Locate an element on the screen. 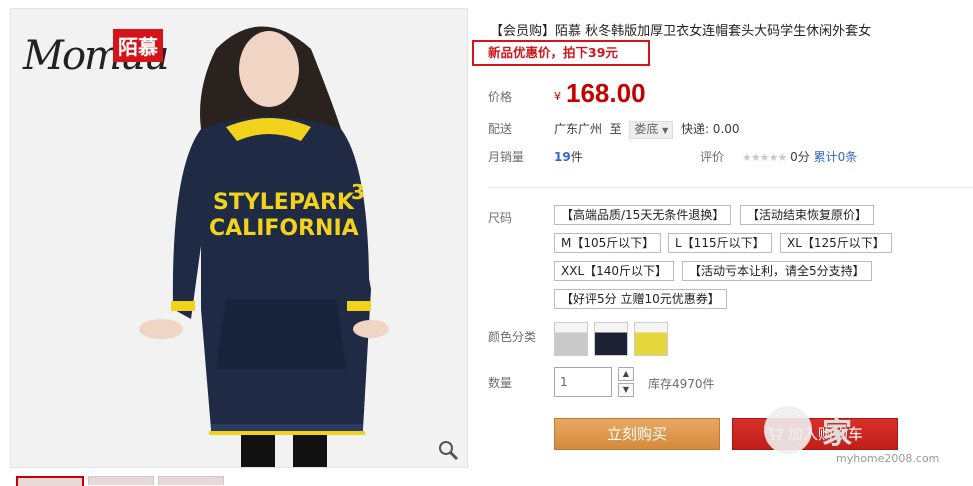 The height and width of the screenshot is (486, 973). size-option: 【活动结束恢复原价】 is located at coordinates (807, 215).